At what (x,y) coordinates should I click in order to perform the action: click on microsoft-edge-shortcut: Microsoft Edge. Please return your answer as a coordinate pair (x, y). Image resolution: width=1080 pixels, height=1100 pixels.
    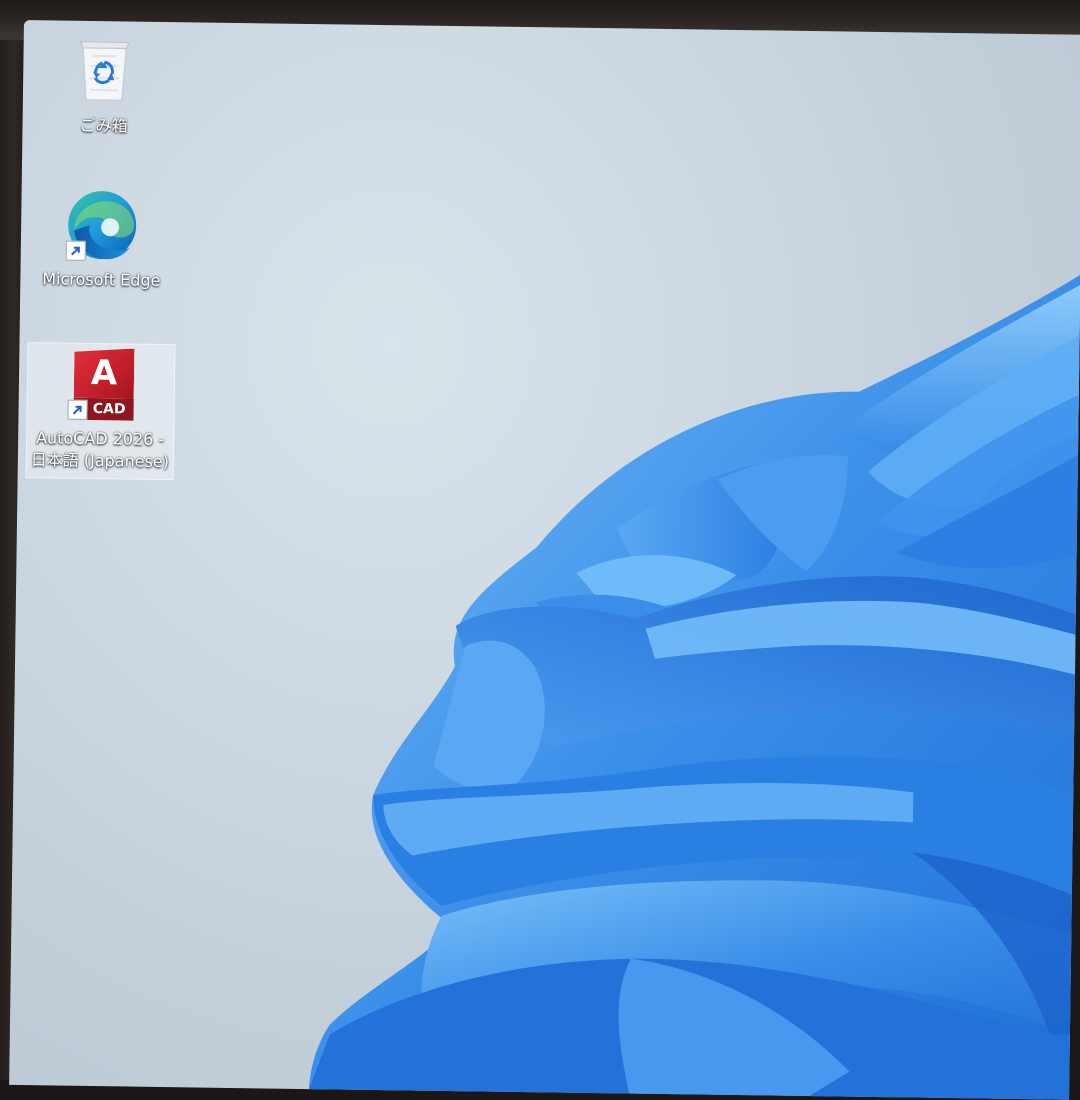
    Looking at the image, I should click on (101, 238).